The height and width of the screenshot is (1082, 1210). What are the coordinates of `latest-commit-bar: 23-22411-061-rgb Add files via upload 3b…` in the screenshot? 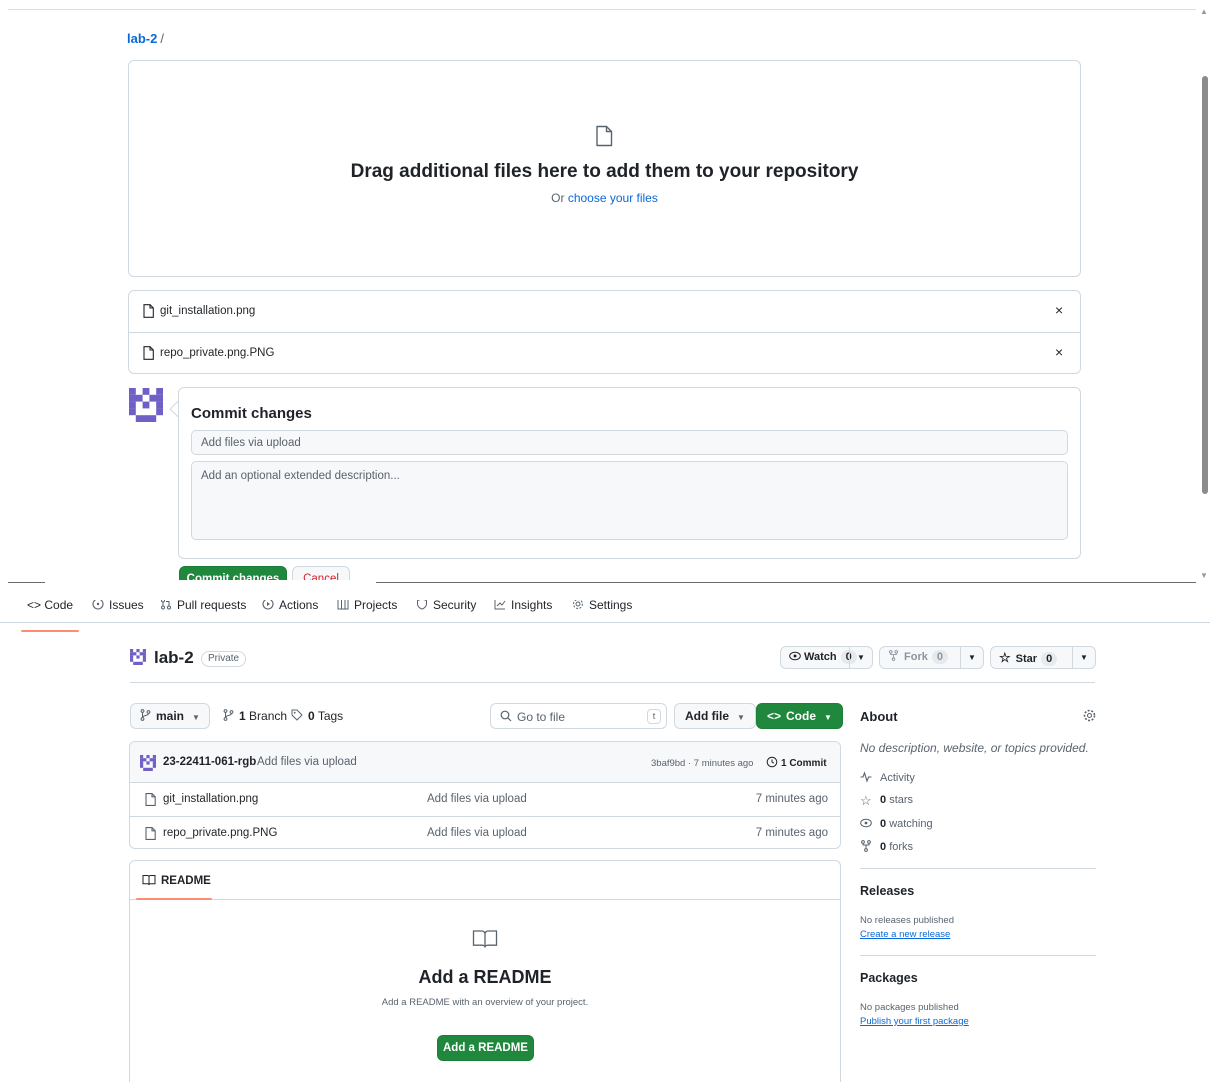 It's located at (485, 762).